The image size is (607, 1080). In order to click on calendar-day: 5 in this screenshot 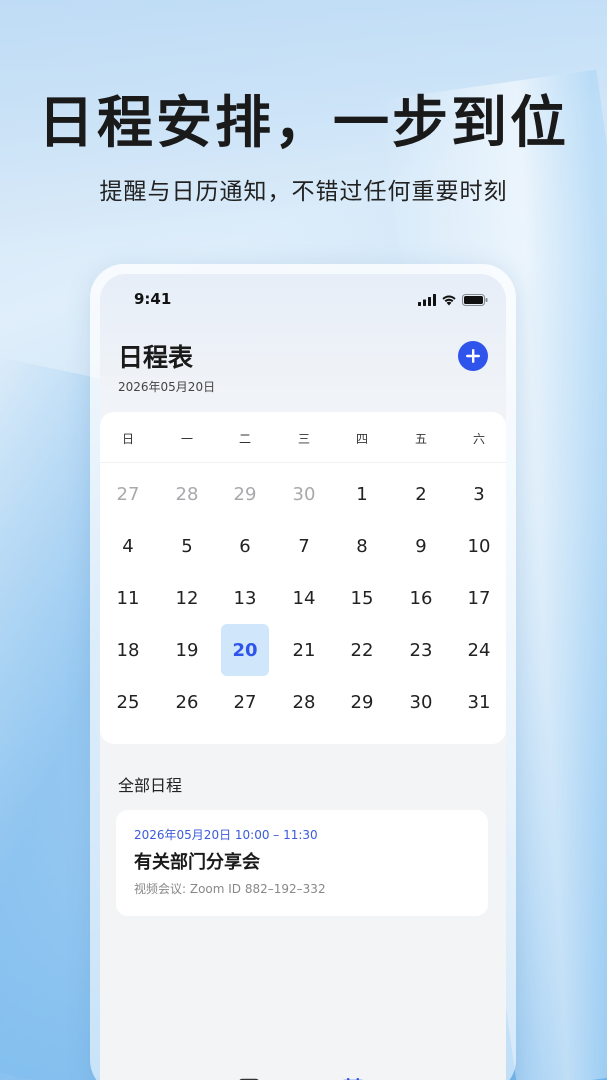, I will do `click(187, 546)`.